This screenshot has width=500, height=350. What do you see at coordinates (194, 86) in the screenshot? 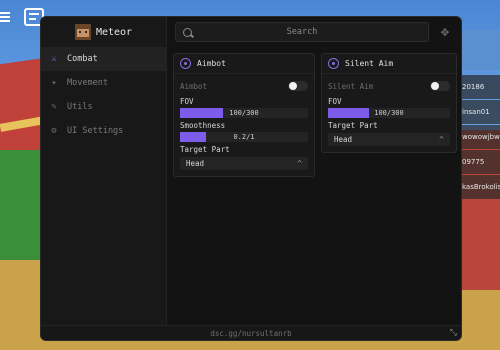
I see `toggle-label: Aimbot` at bounding box center [194, 86].